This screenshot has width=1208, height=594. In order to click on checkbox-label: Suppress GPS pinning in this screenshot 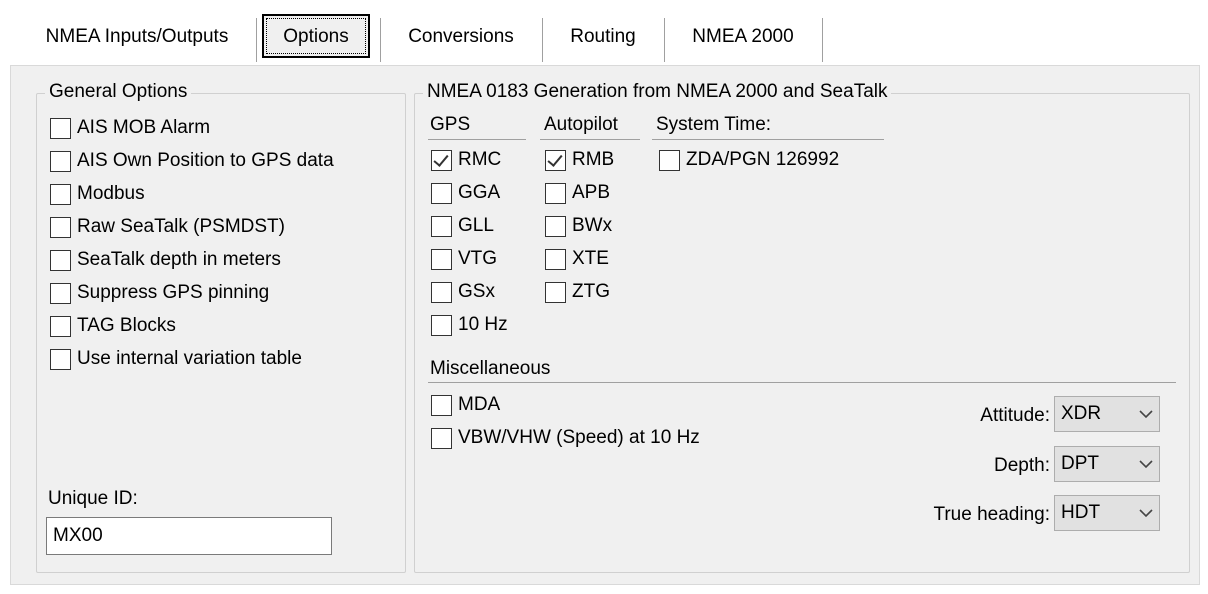, I will do `click(173, 292)`.